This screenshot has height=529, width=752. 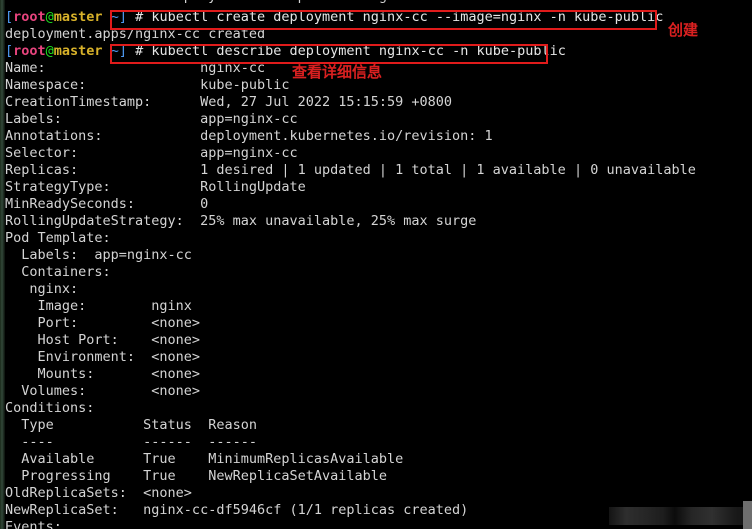 What do you see at coordinates (151, 153) in the screenshot?
I see `output-selector: Selector: app=nginx-cc` at bounding box center [151, 153].